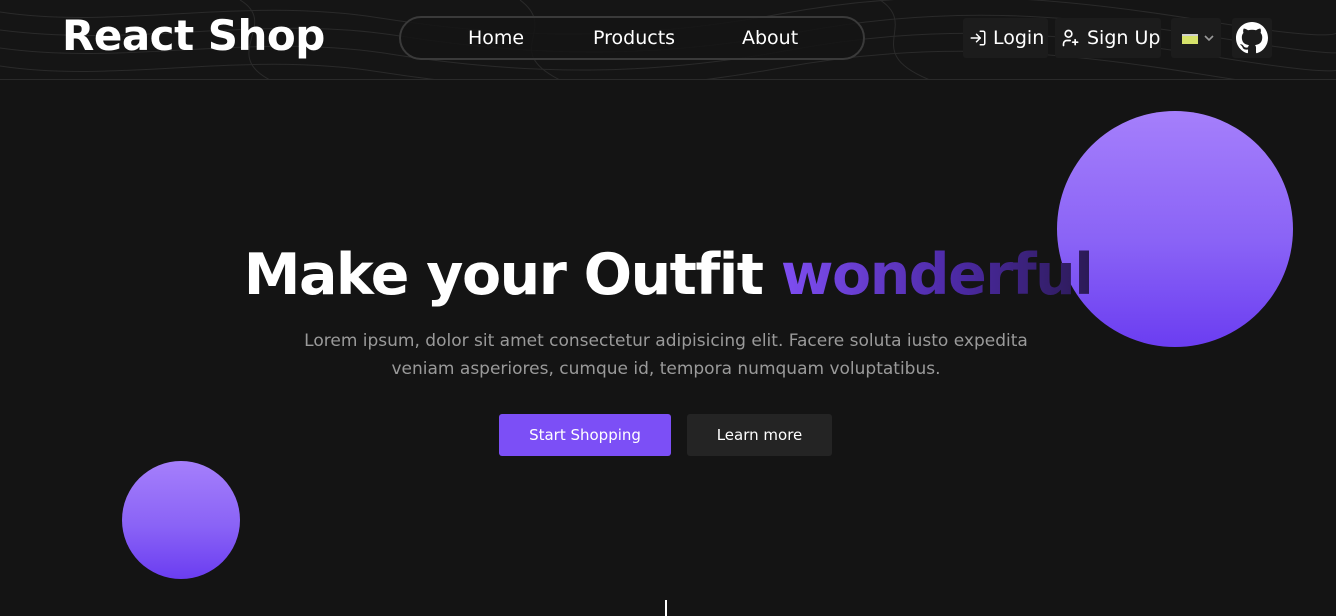 This screenshot has height=616, width=1336. Describe the element at coordinates (1019, 38) in the screenshot. I see `login-label: Login` at that location.